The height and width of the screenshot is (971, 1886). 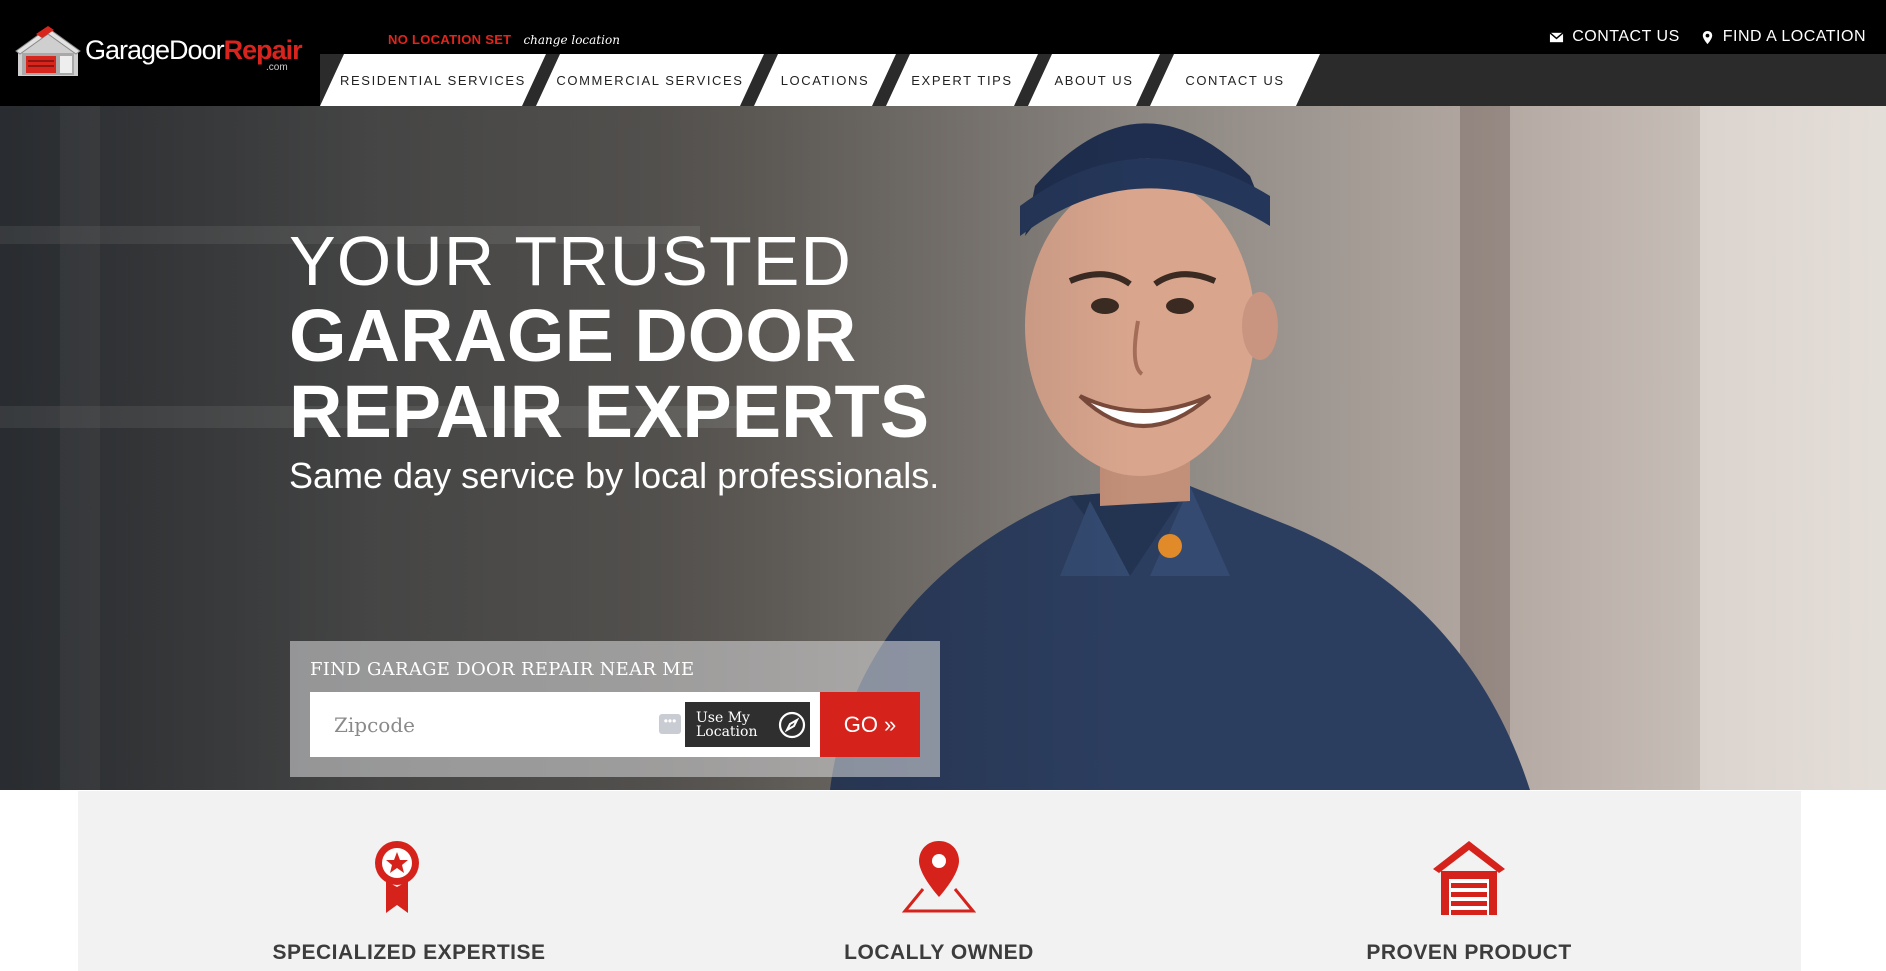 I want to click on logo-dotcom: .com, so click(x=277, y=67).